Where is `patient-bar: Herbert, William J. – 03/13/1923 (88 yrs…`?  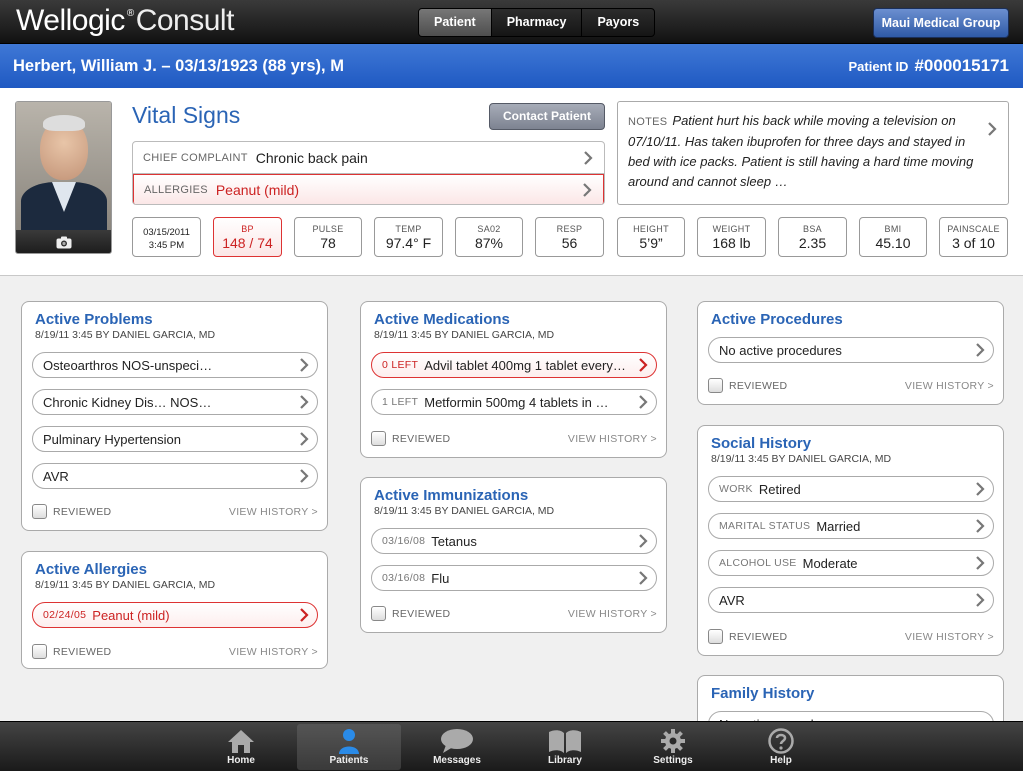
patient-bar: Herbert, William J. – 03/13/1923 (88 yrs… is located at coordinates (511, 66).